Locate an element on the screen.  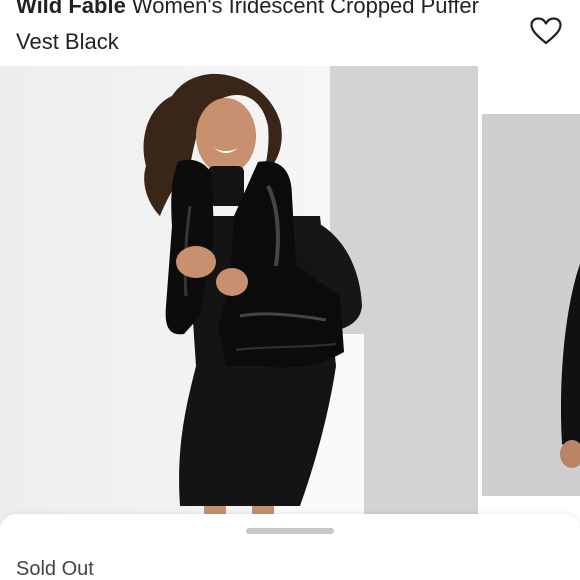
product-photo-next is located at coordinates (531, 305).